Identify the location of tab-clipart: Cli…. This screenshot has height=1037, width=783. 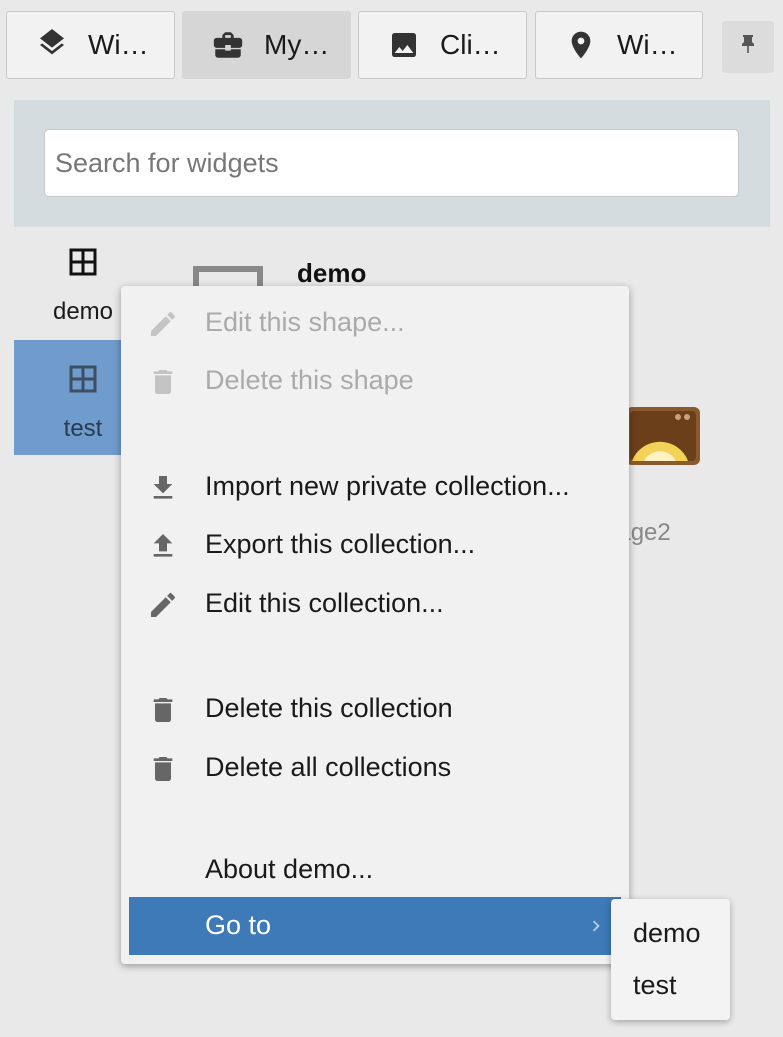
(442, 45).